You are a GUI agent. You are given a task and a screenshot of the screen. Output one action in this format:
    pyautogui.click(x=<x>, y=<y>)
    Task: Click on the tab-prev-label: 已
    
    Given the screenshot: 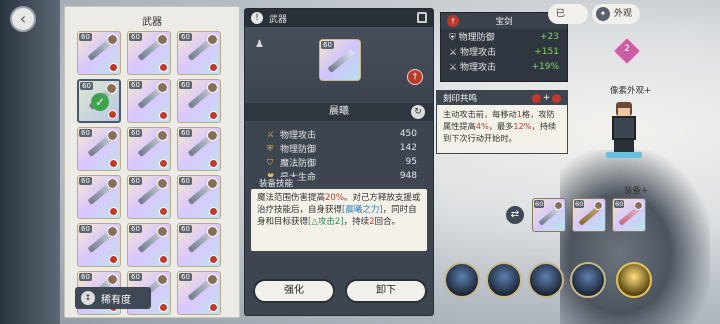 What is the action you would take?
    pyautogui.click(x=561, y=14)
    